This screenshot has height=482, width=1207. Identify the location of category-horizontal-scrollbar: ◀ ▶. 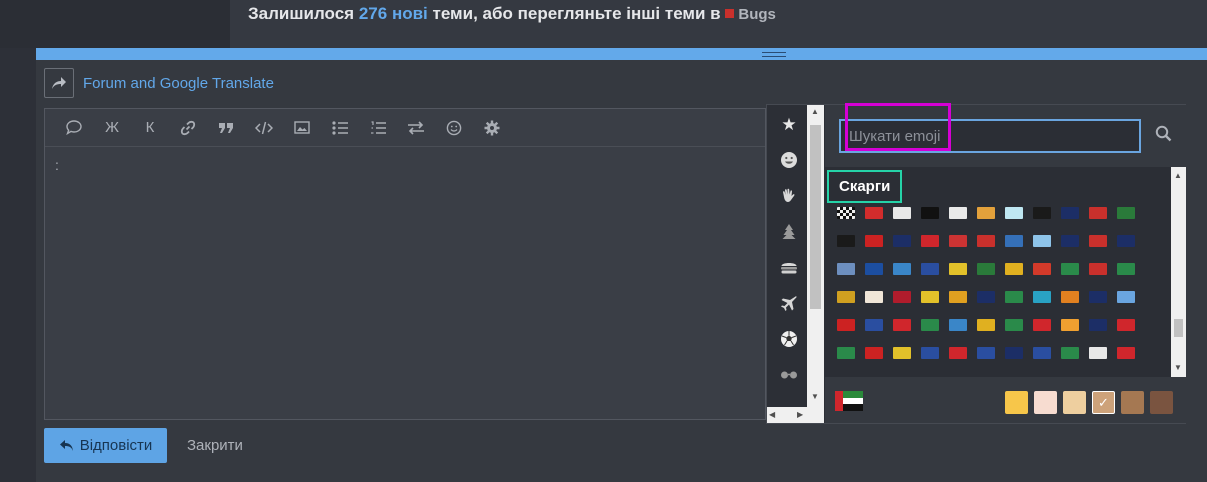
(787, 415).